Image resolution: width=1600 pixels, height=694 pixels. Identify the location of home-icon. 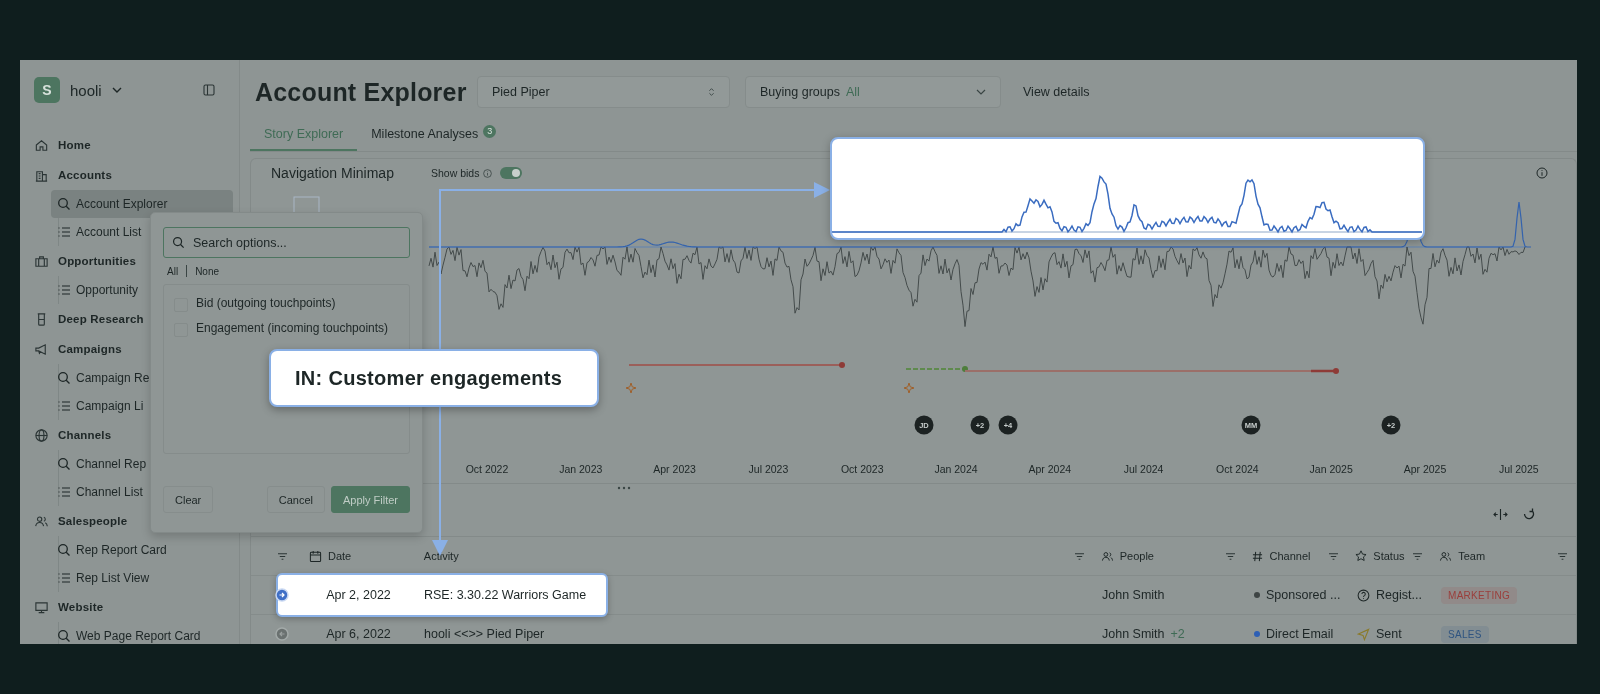
(41, 145).